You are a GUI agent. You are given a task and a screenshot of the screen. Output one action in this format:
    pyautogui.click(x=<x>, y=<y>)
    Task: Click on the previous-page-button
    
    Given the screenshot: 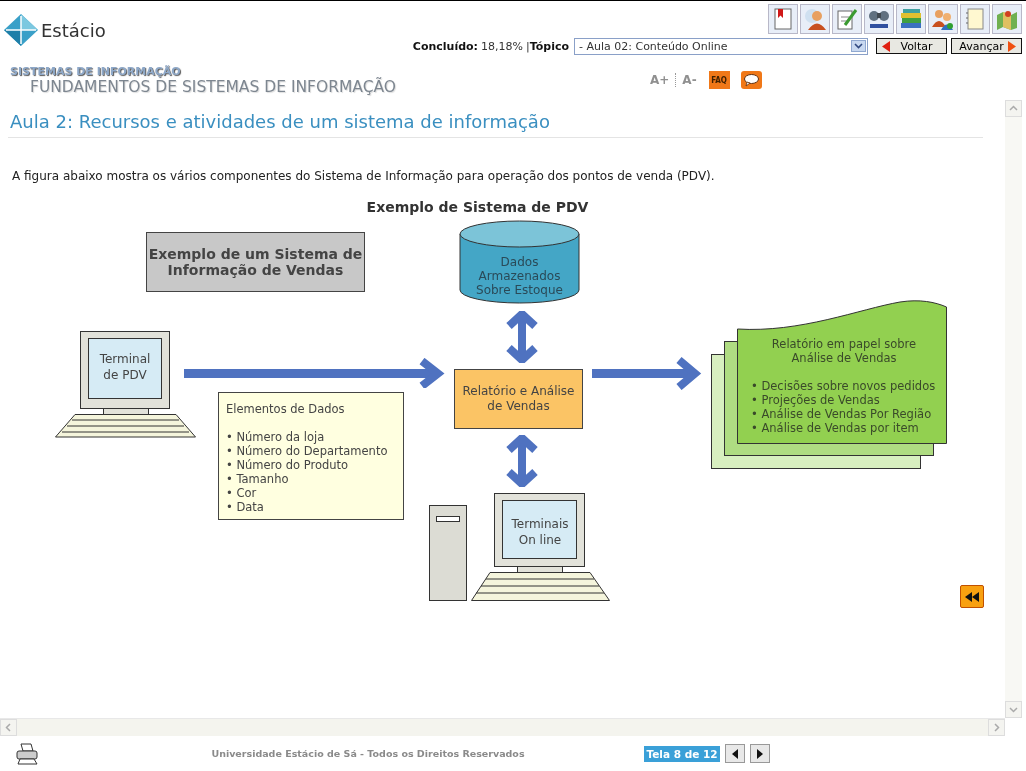 What is the action you would take?
    pyautogui.click(x=735, y=753)
    